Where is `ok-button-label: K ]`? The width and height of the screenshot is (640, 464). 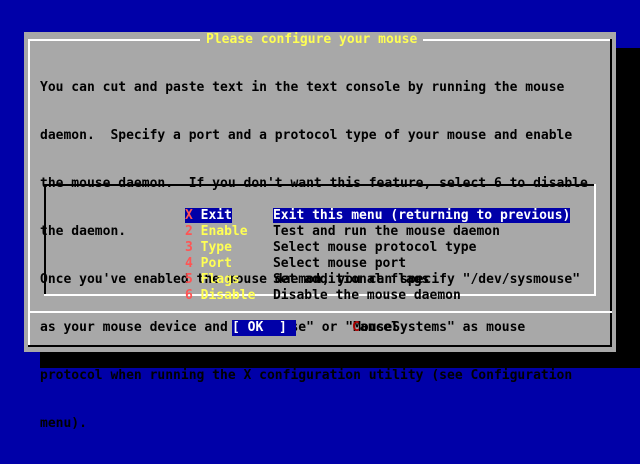 ok-button-label: K ] is located at coordinates (271, 327).